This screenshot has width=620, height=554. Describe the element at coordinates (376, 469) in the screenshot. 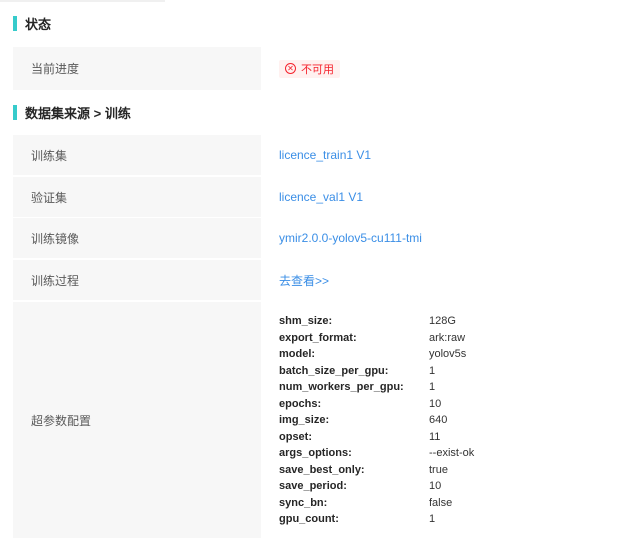

I see `hyperparam-item: save_best_only: true` at that location.